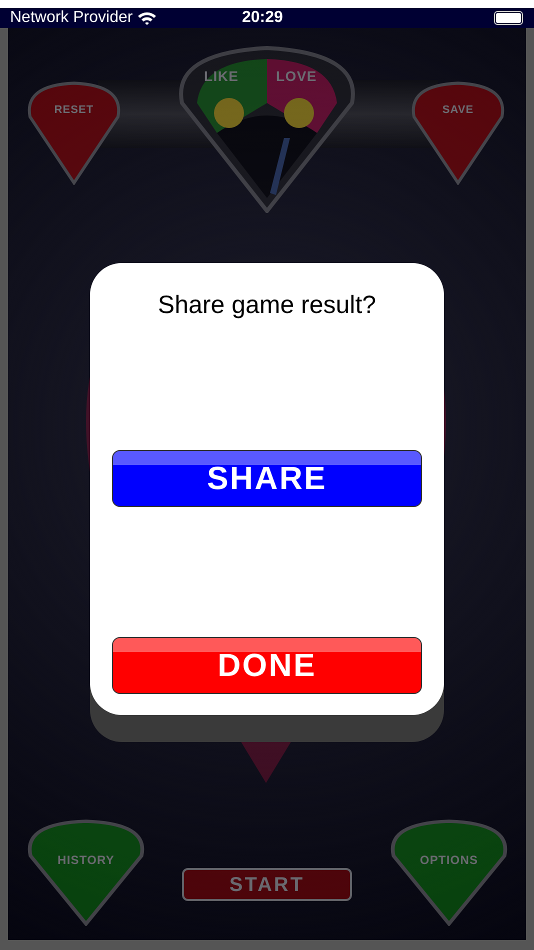 The image size is (534, 950). Describe the element at coordinates (296, 76) in the screenshot. I see `meter-label: LOVE` at that location.